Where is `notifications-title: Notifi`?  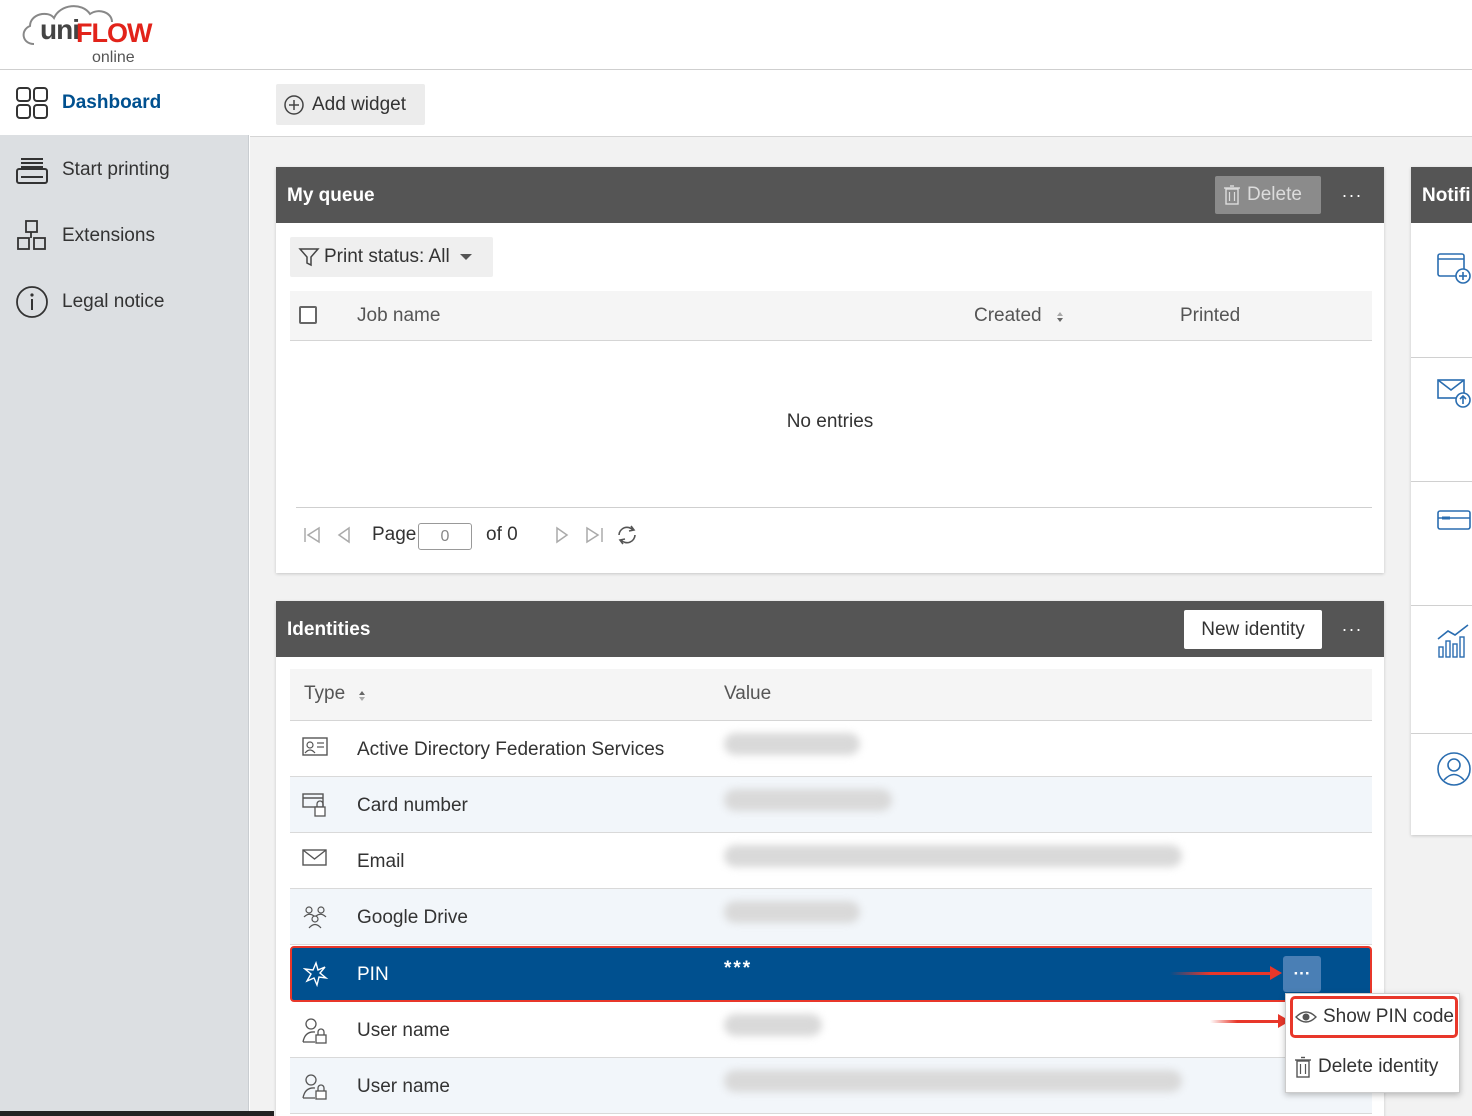 notifications-title: Notifi is located at coordinates (1446, 195).